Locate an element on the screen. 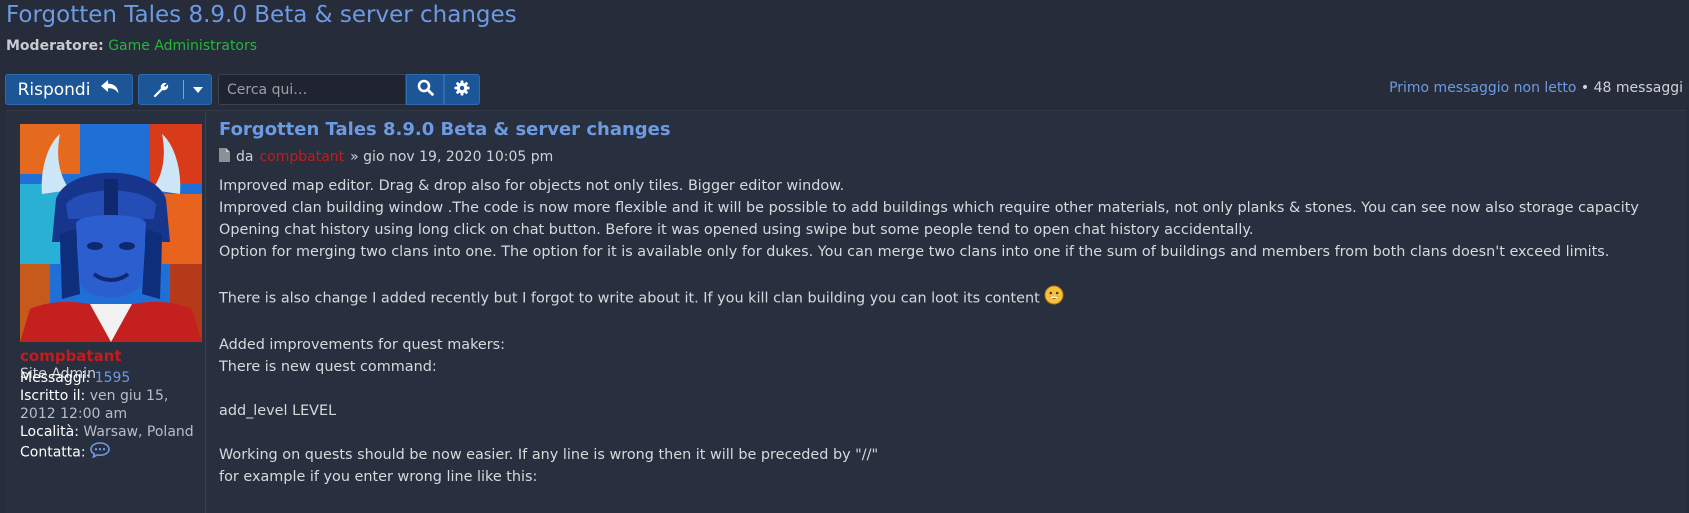 The image size is (1689, 513). advanced-search-button is located at coordinates (462, 89).